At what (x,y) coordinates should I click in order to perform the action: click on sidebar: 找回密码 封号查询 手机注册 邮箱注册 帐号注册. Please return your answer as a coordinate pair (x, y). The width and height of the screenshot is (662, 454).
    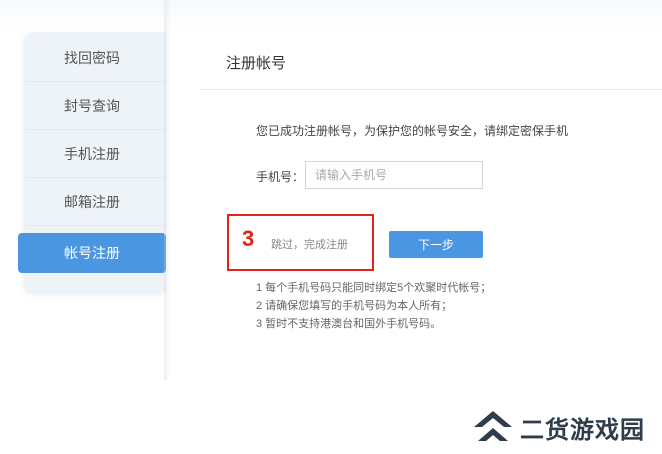
    Looking at the image, I should click on (92, 162).